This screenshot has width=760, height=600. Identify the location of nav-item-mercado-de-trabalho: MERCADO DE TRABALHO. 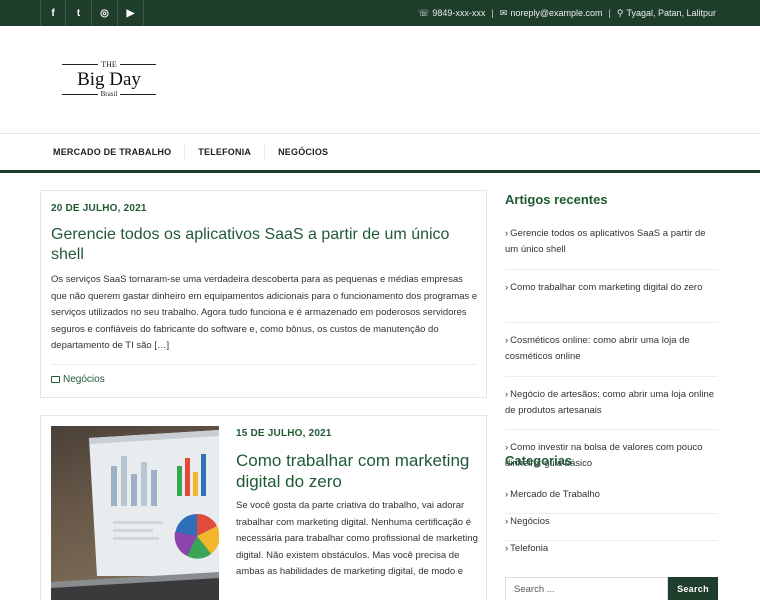
(113, 152).